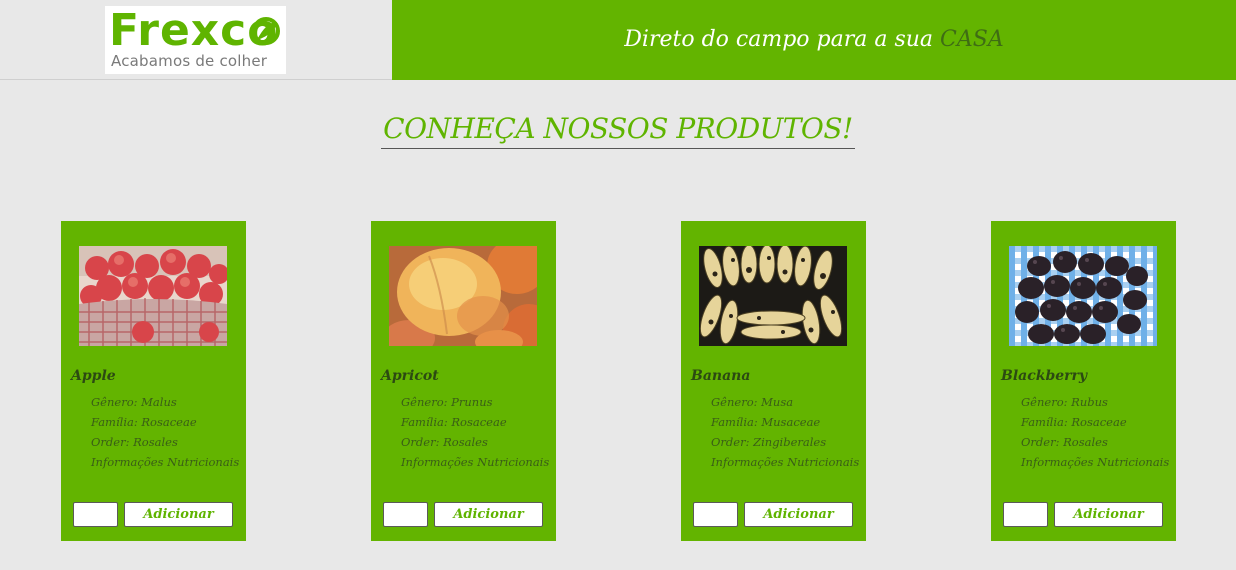 The width and height of the screenshot is (1236, 570). I want to click on apricot-photo, so click(463, 296).